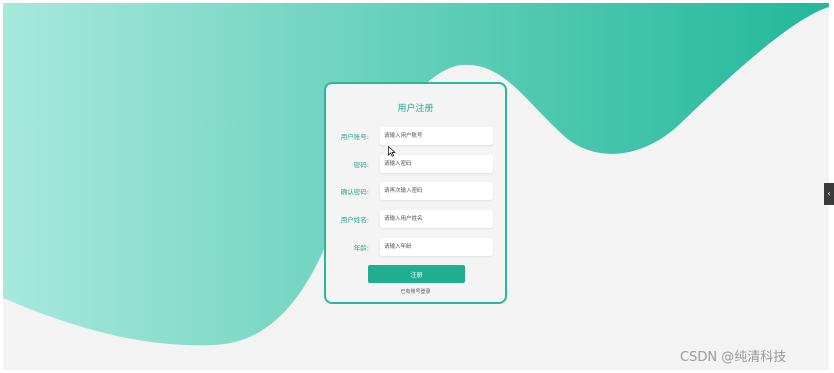 The image size is (834, 373). Describe the element at coordinates (436, 219) in the screenshot. I see `name-input` at that location.